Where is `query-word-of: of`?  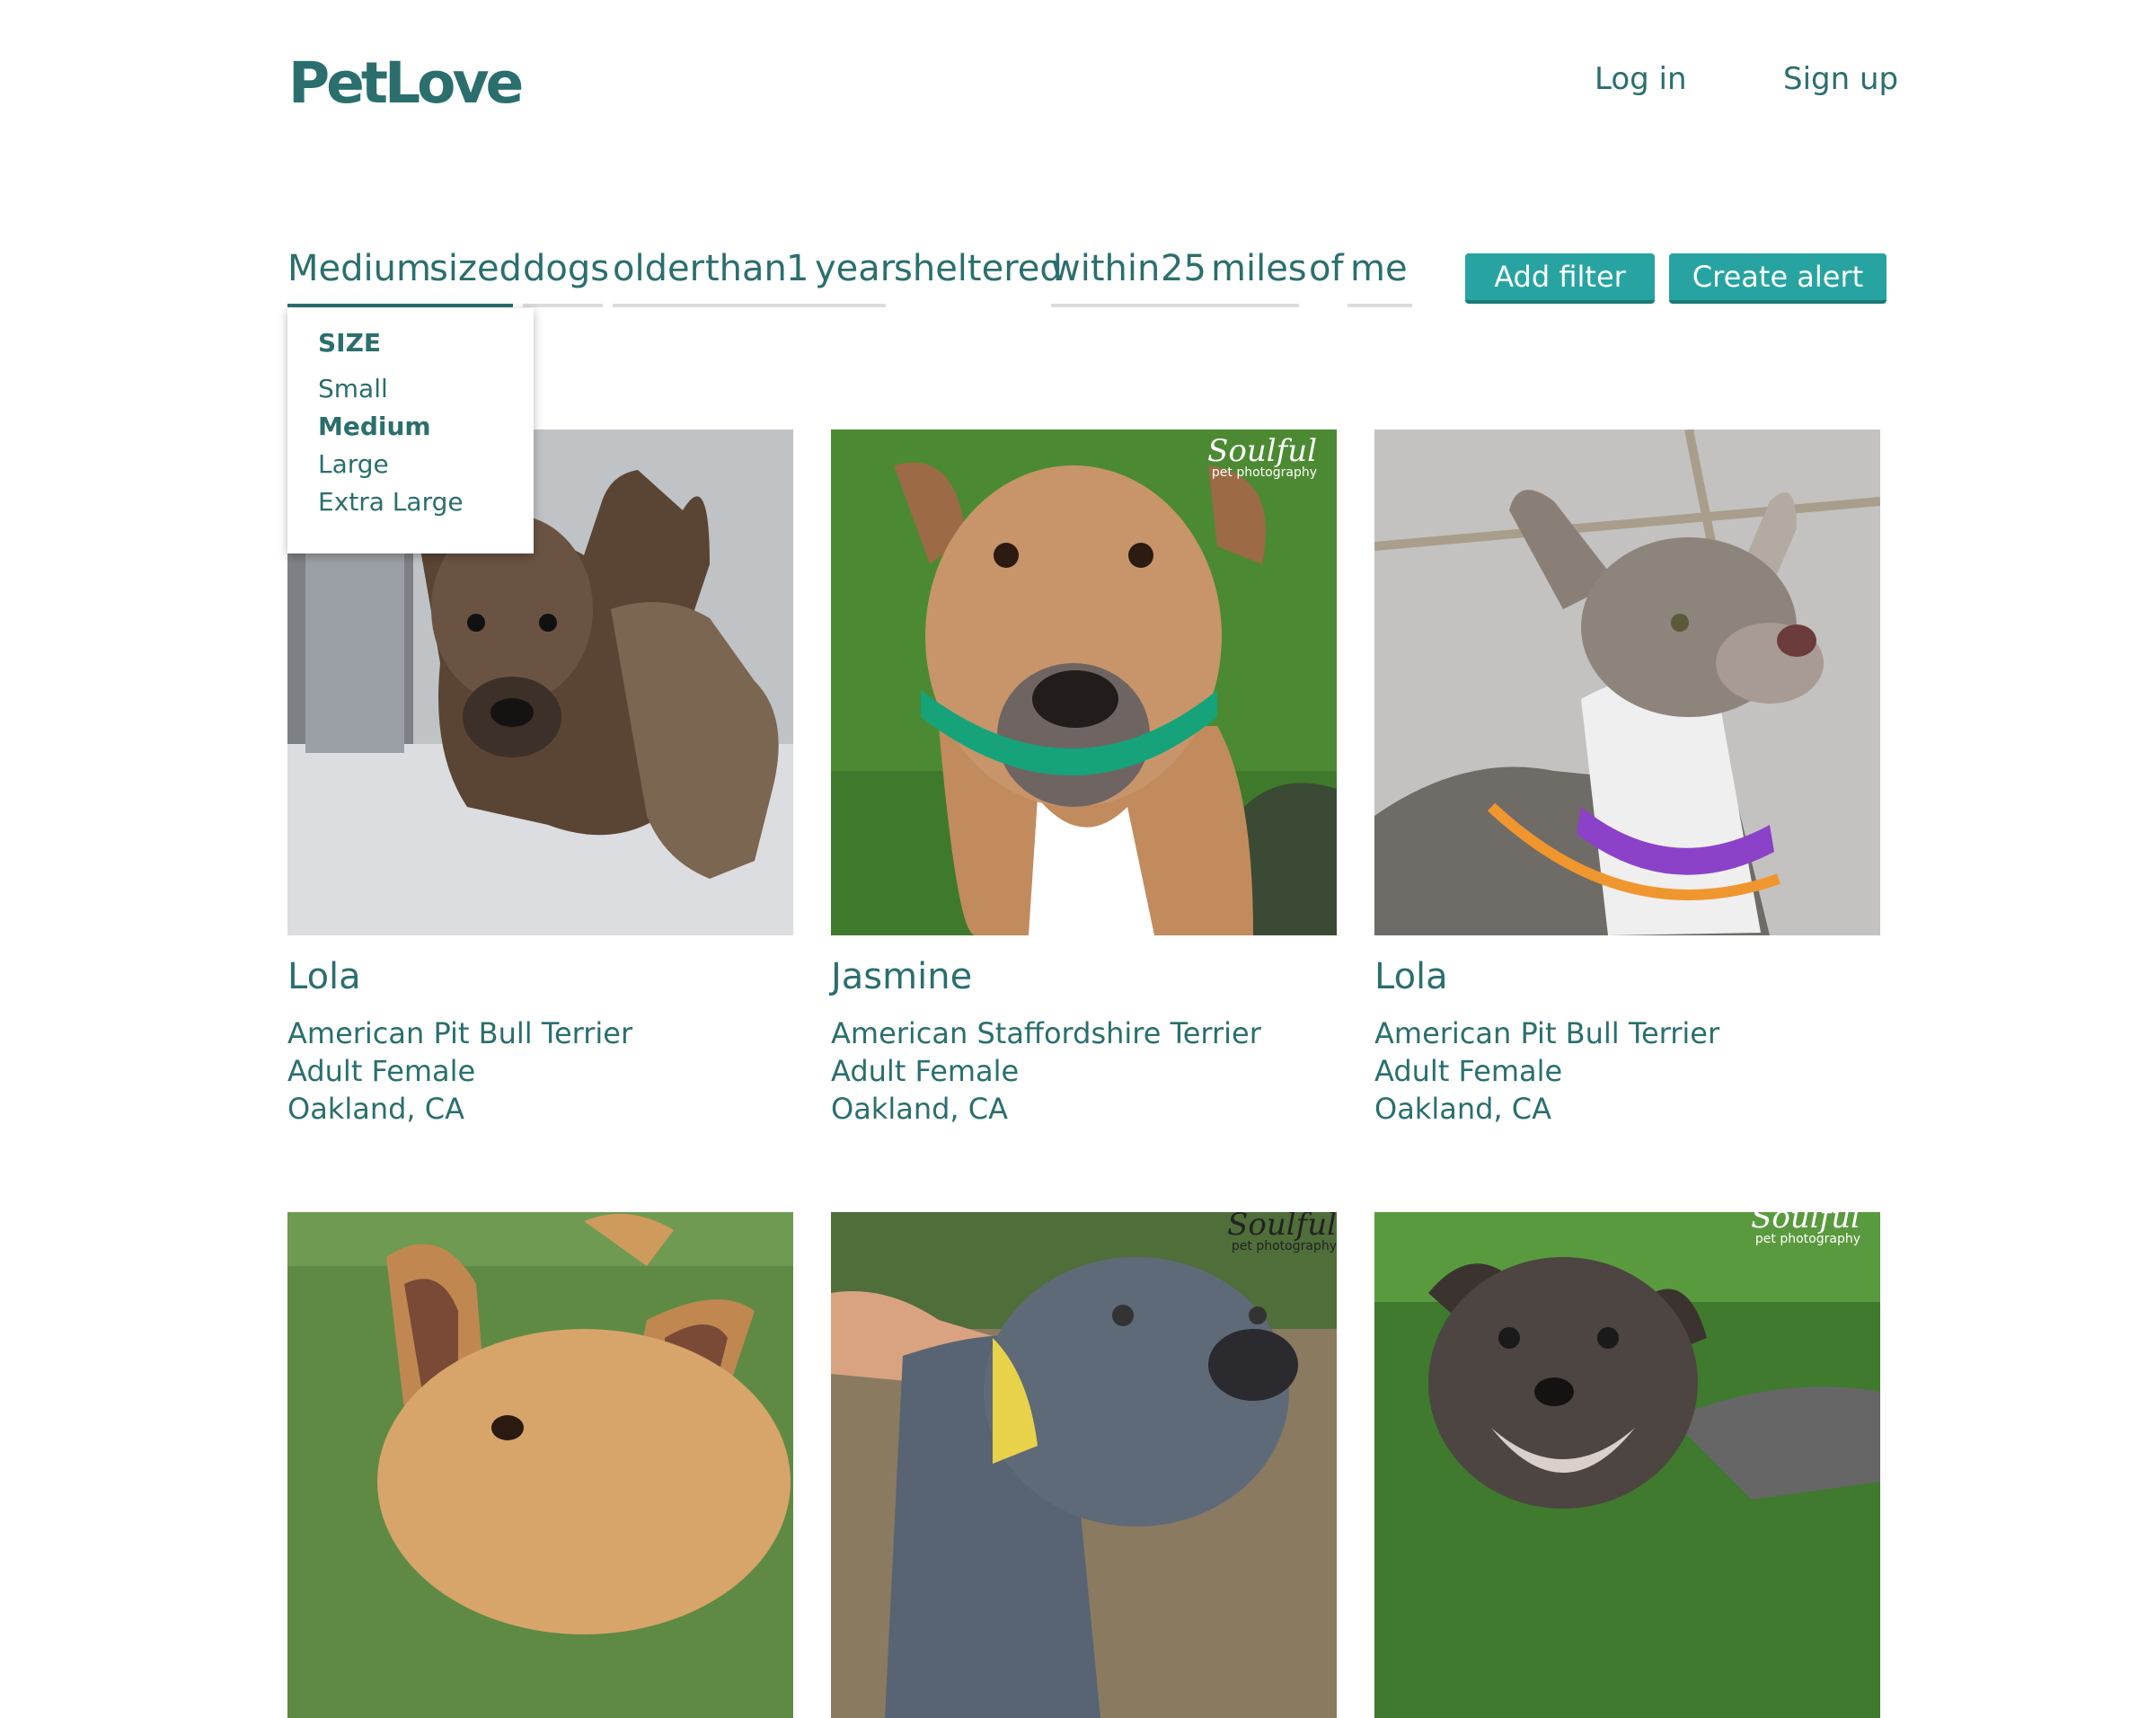 query-word-of: of is located at coordinates (1326, 268).